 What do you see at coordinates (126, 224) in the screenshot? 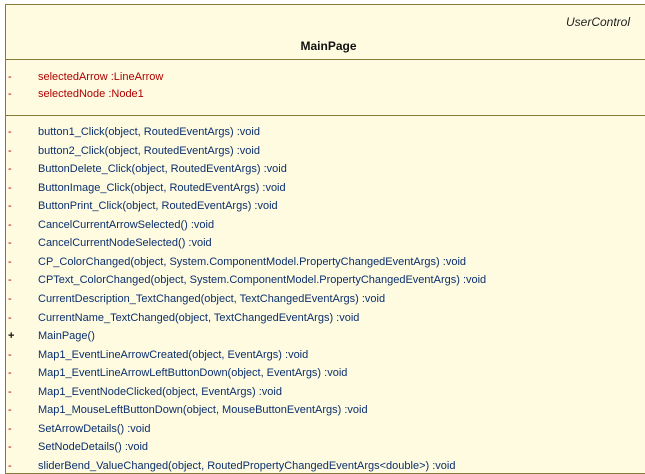
I see `method-signature: CancelCurrentArrowSelected() :void` at bounding box center [126, 224].